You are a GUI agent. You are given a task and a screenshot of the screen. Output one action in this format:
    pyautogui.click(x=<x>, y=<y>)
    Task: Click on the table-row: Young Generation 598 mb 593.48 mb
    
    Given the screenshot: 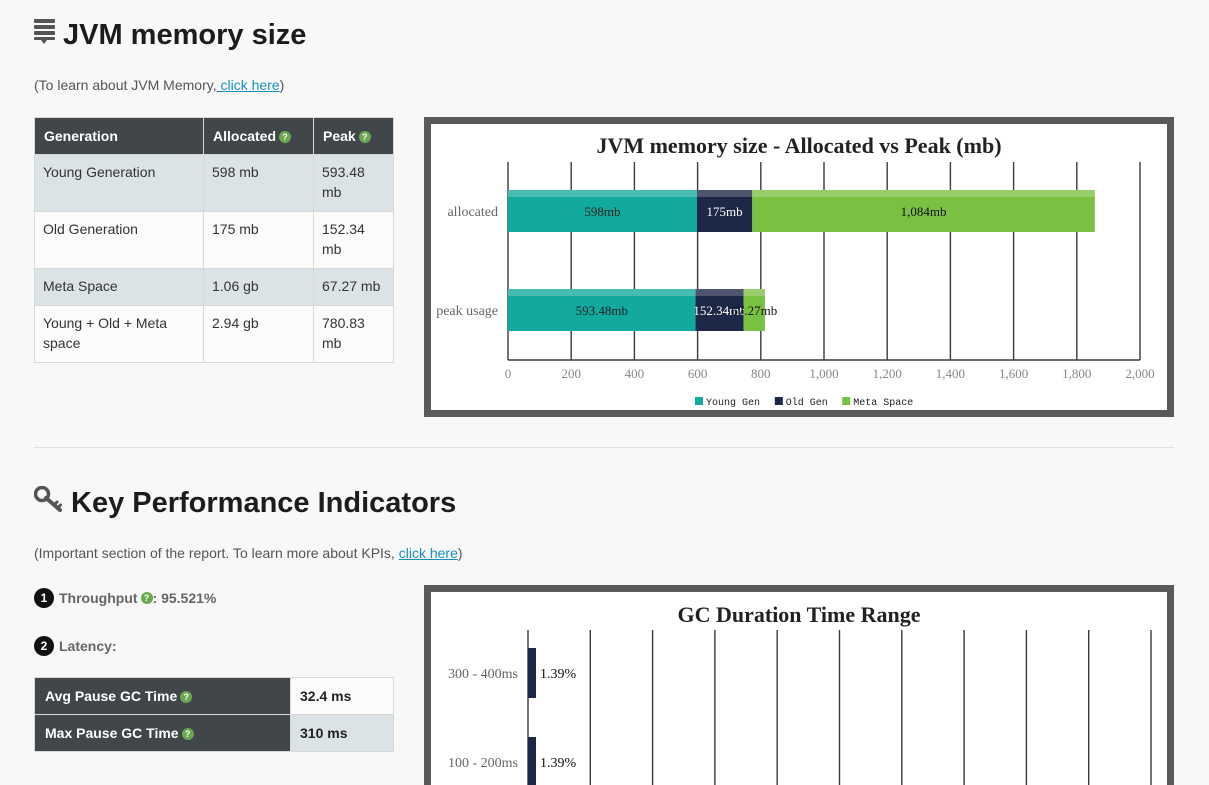 What is the action you would take?
    pyautogui.click(x=214, y=183)
    